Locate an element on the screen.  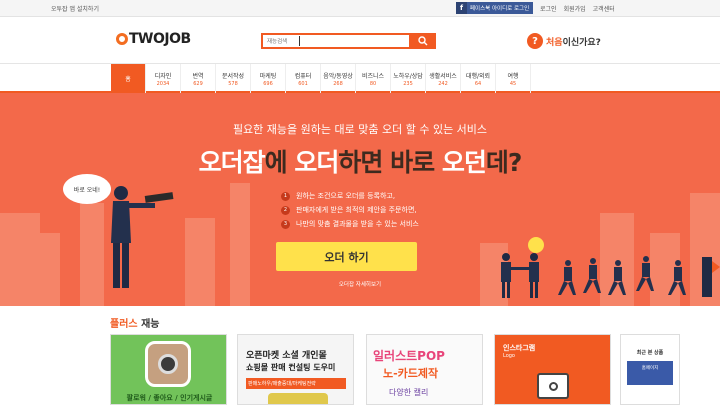
nav-item-business: 비즈니스 80 is located at coordinates (373, 78).